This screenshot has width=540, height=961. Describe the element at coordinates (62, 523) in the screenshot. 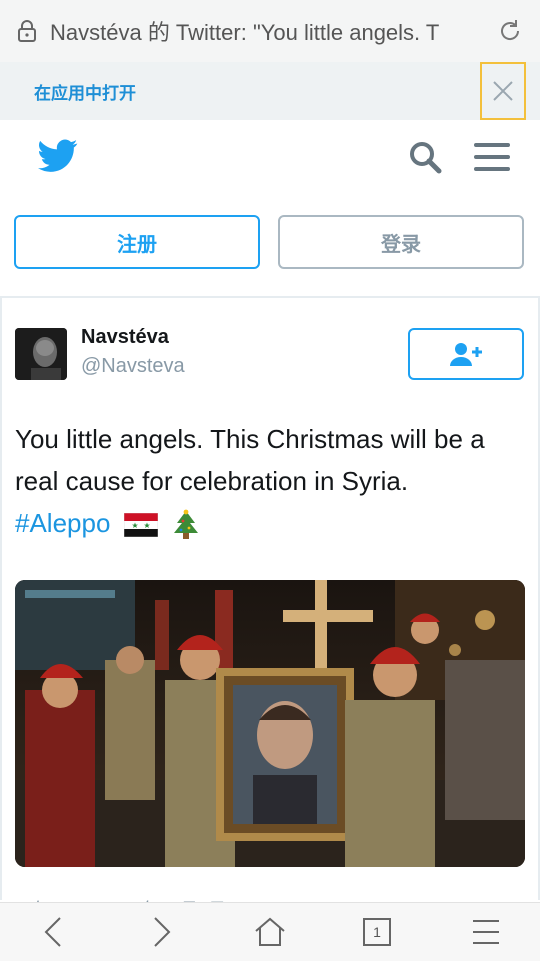

I see `hashtag-link: #Aleppo` at that location.